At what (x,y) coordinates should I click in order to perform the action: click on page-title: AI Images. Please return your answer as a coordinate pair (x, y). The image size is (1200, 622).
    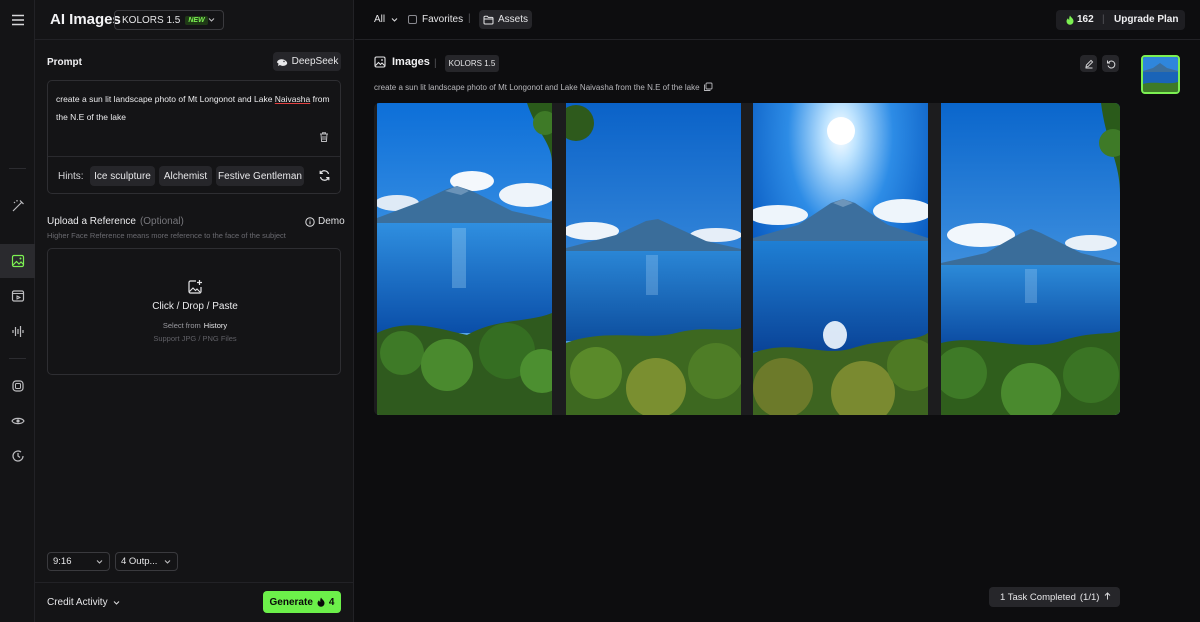
    Looking at the image, I should click on (85, 19).